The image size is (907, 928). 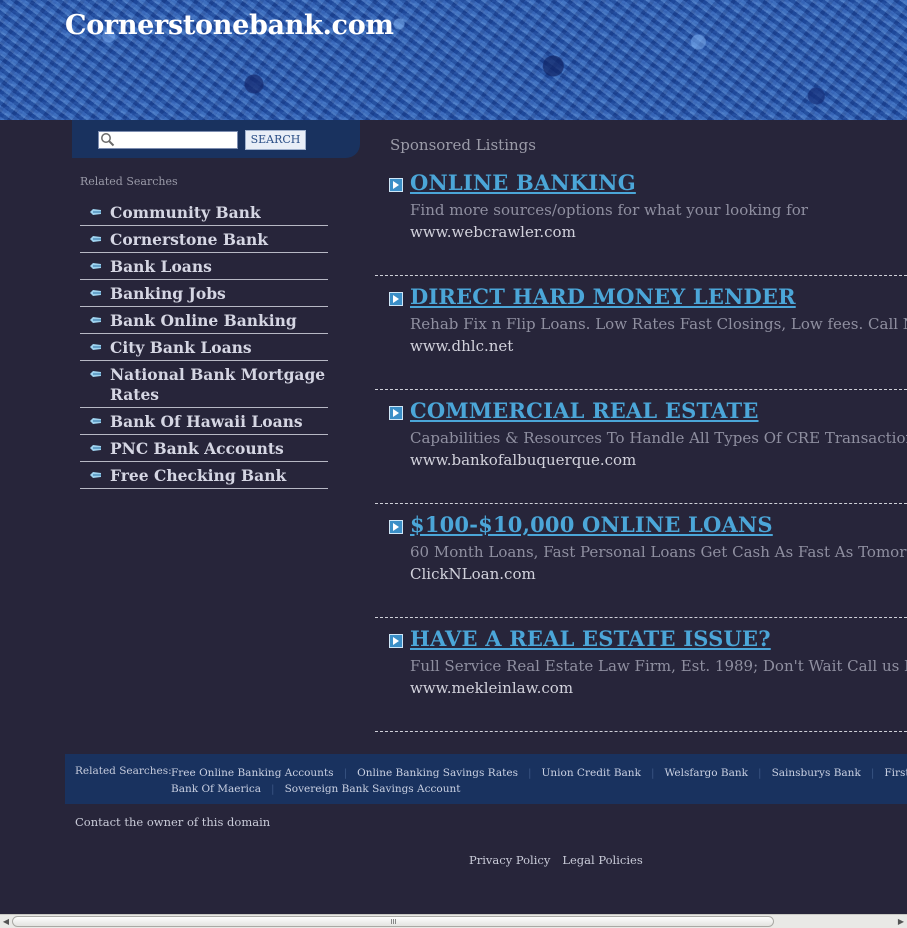 What do you see at coordinates (198, 475) in the screenshot?
I see `sidebar-item-label: Free Checking Bank` at bounding box center [198, 475].